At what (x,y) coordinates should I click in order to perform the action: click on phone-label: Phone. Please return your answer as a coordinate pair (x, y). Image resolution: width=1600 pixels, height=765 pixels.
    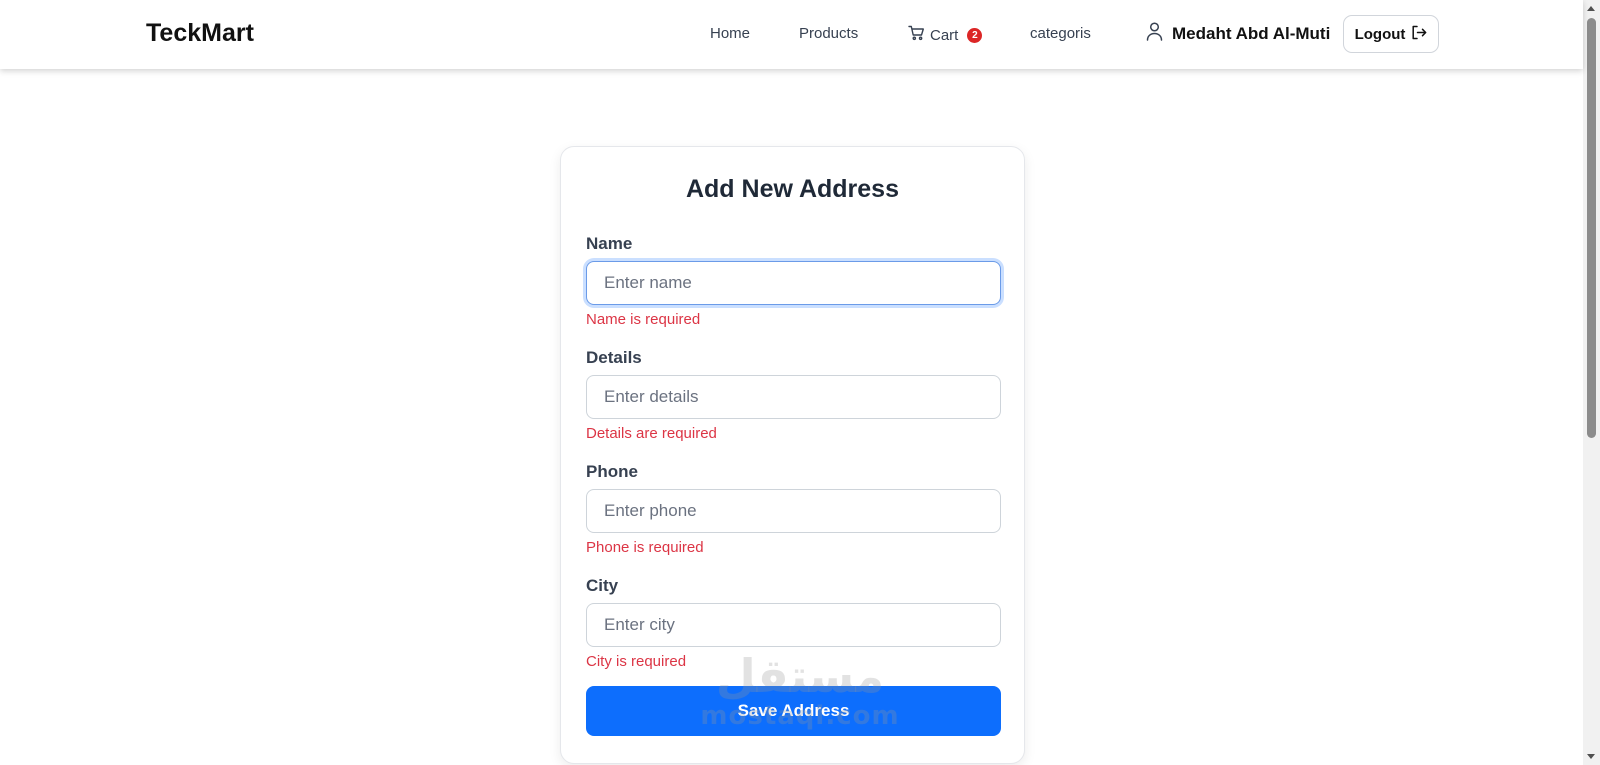
    Looking at the image, I should click on (612, 471).